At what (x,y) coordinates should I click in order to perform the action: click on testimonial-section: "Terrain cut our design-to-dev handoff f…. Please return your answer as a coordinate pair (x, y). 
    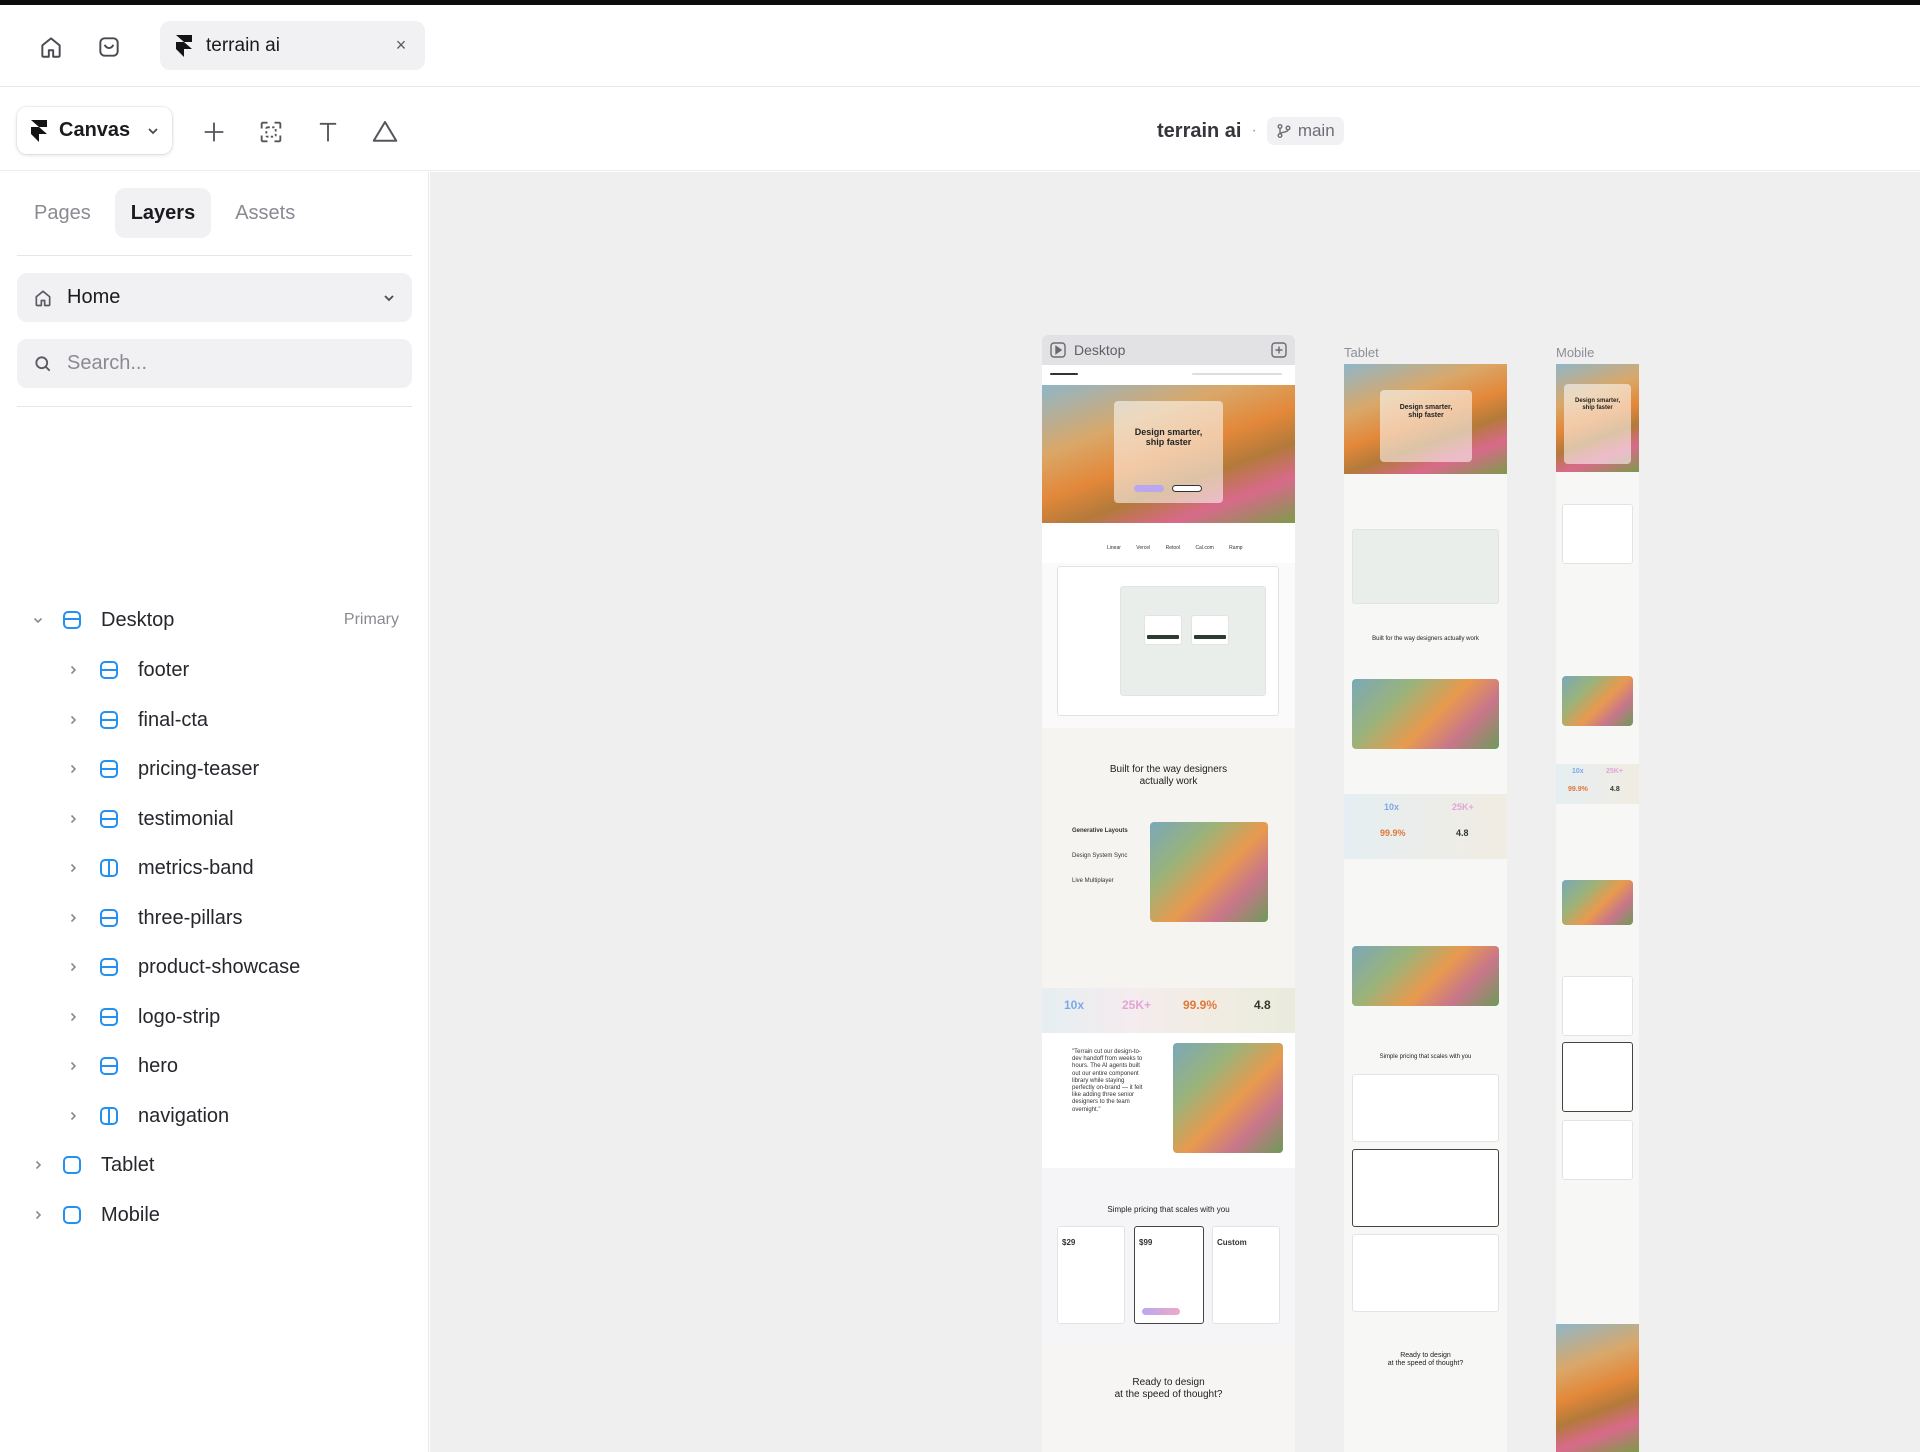
    Looking at the image, I should click on (1168, 1100).